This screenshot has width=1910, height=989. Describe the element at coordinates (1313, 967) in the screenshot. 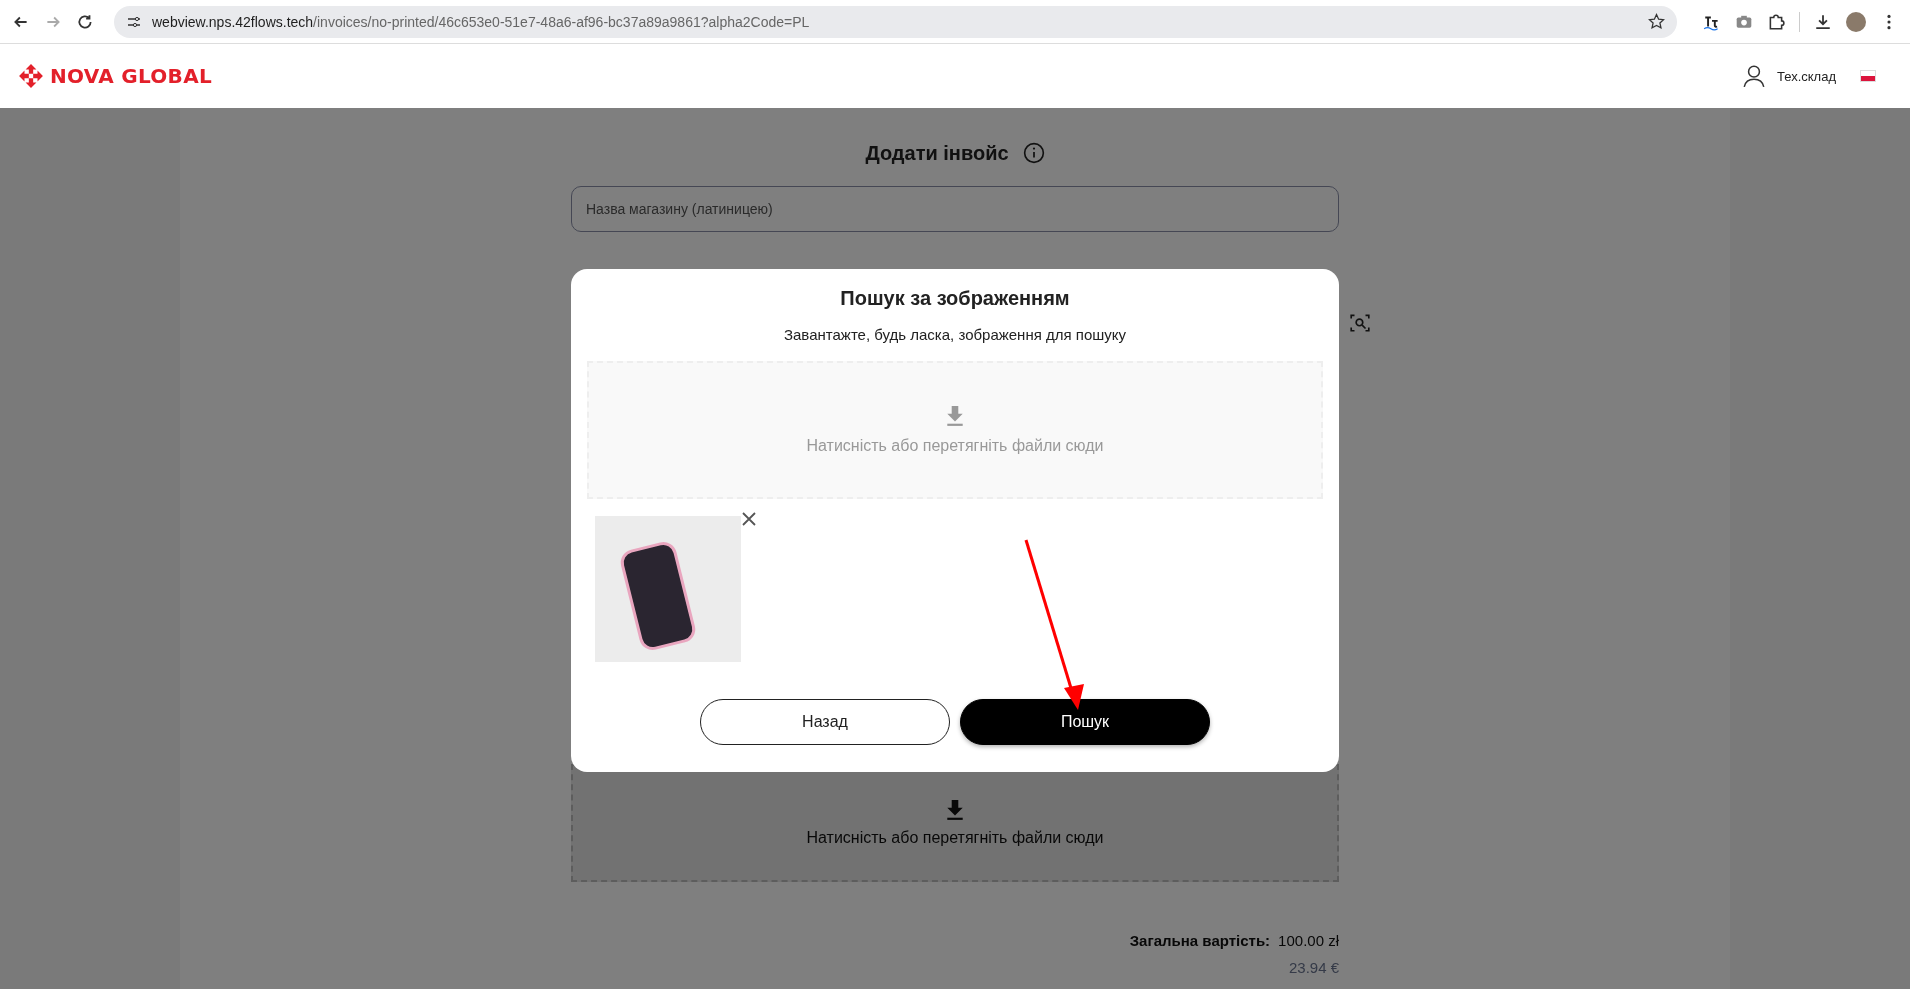

I see `converted-total: 23.94 €` at that location.